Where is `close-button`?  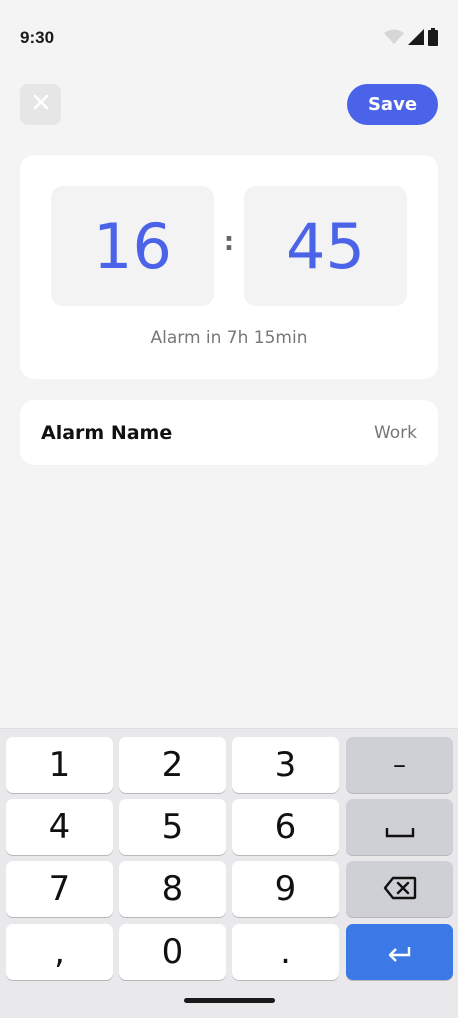
close-button is located at coordinates (40, 104).